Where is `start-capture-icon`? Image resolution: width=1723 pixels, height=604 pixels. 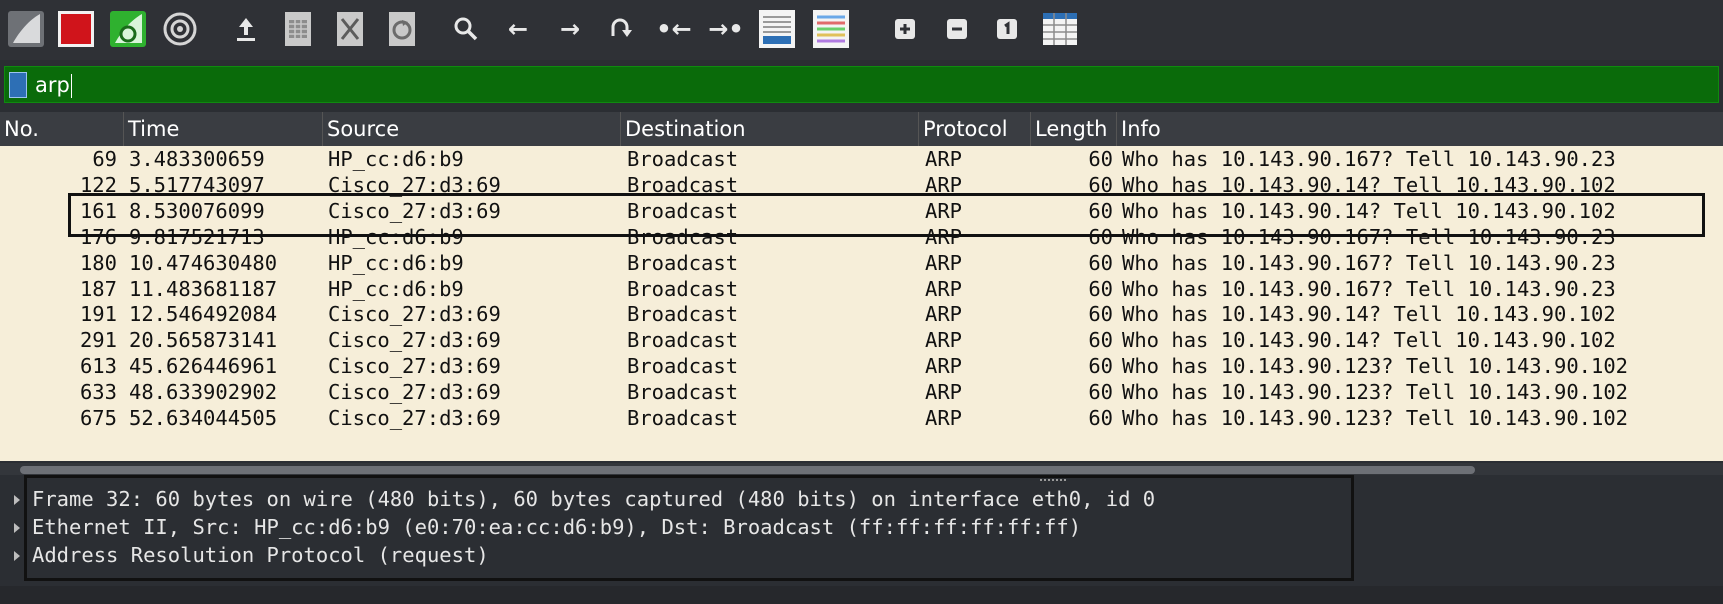
start-capture-icon is located at coordinates (26, 29).